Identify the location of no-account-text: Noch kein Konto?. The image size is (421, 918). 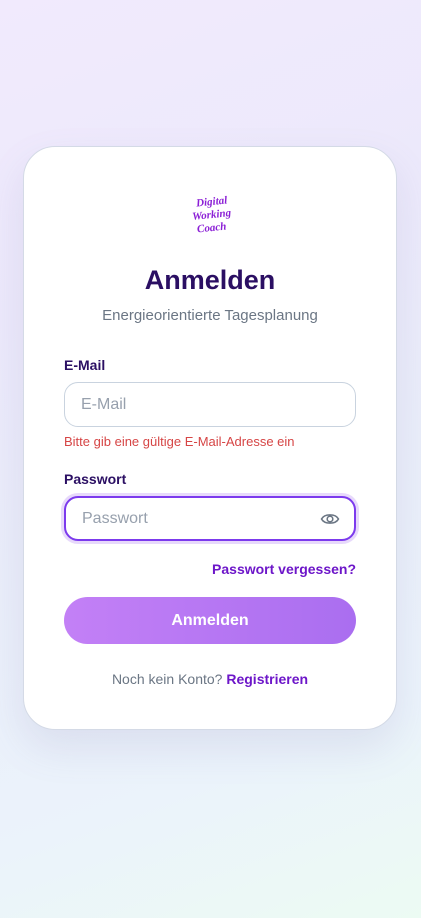
(167, 679).